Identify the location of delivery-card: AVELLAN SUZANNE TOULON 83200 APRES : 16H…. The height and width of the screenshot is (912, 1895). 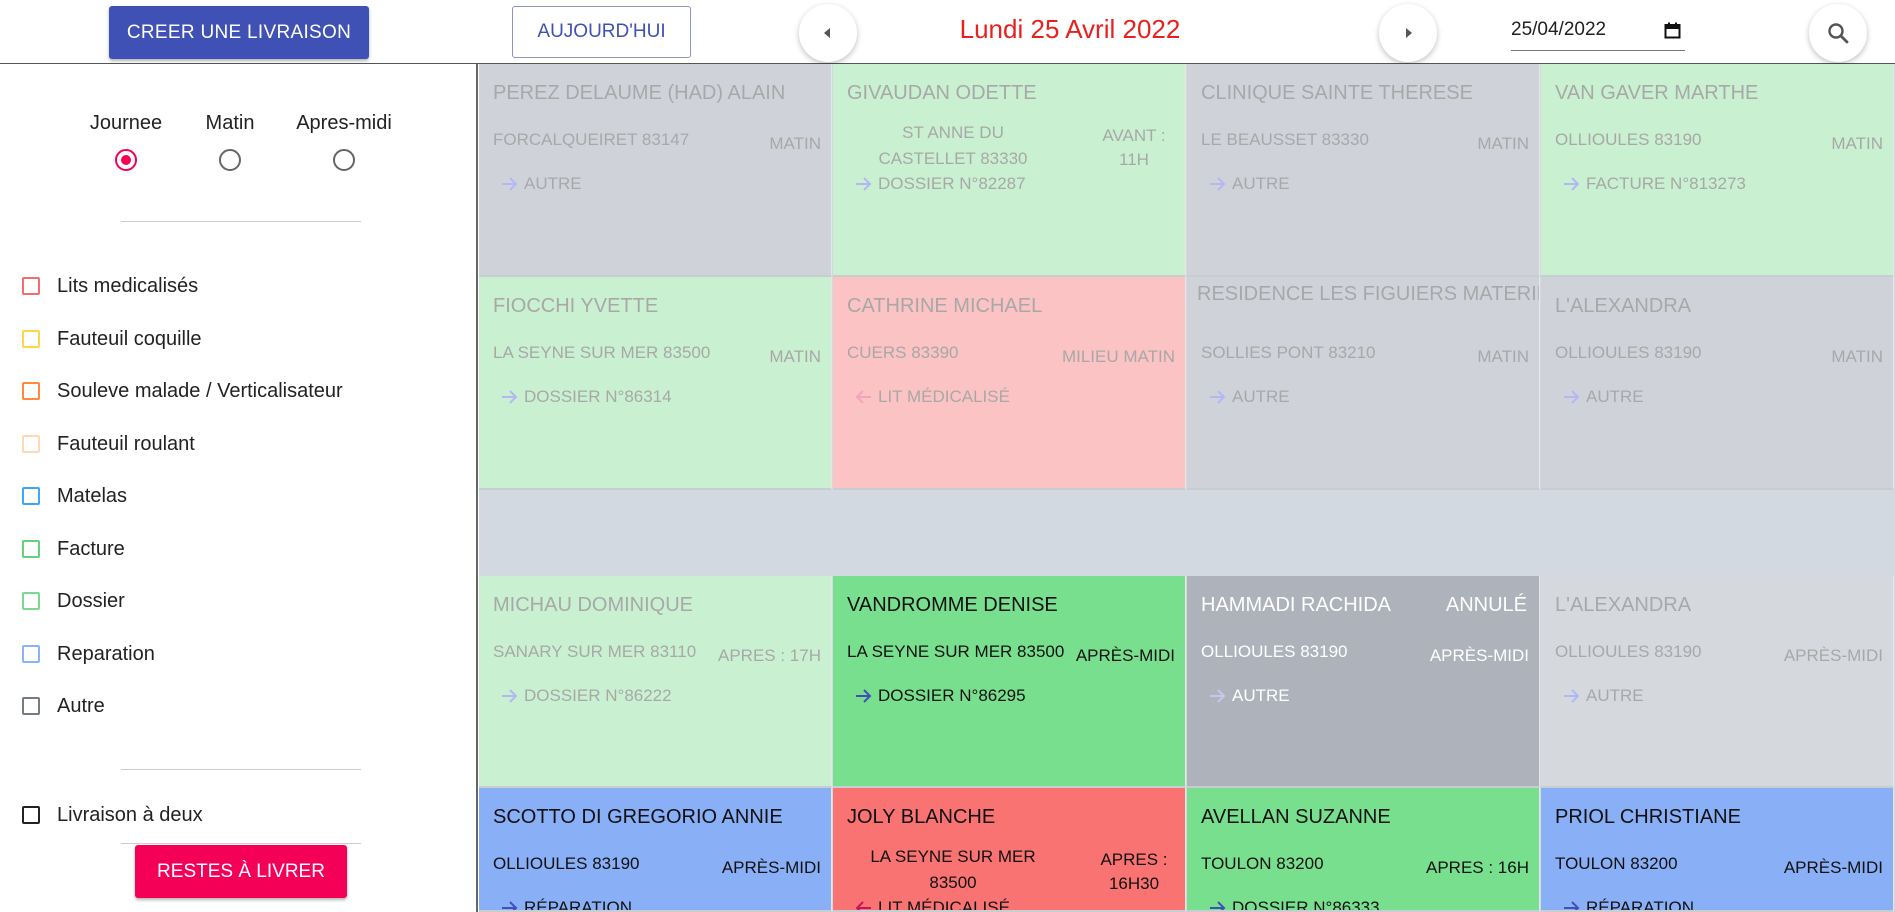
(1363, 850).